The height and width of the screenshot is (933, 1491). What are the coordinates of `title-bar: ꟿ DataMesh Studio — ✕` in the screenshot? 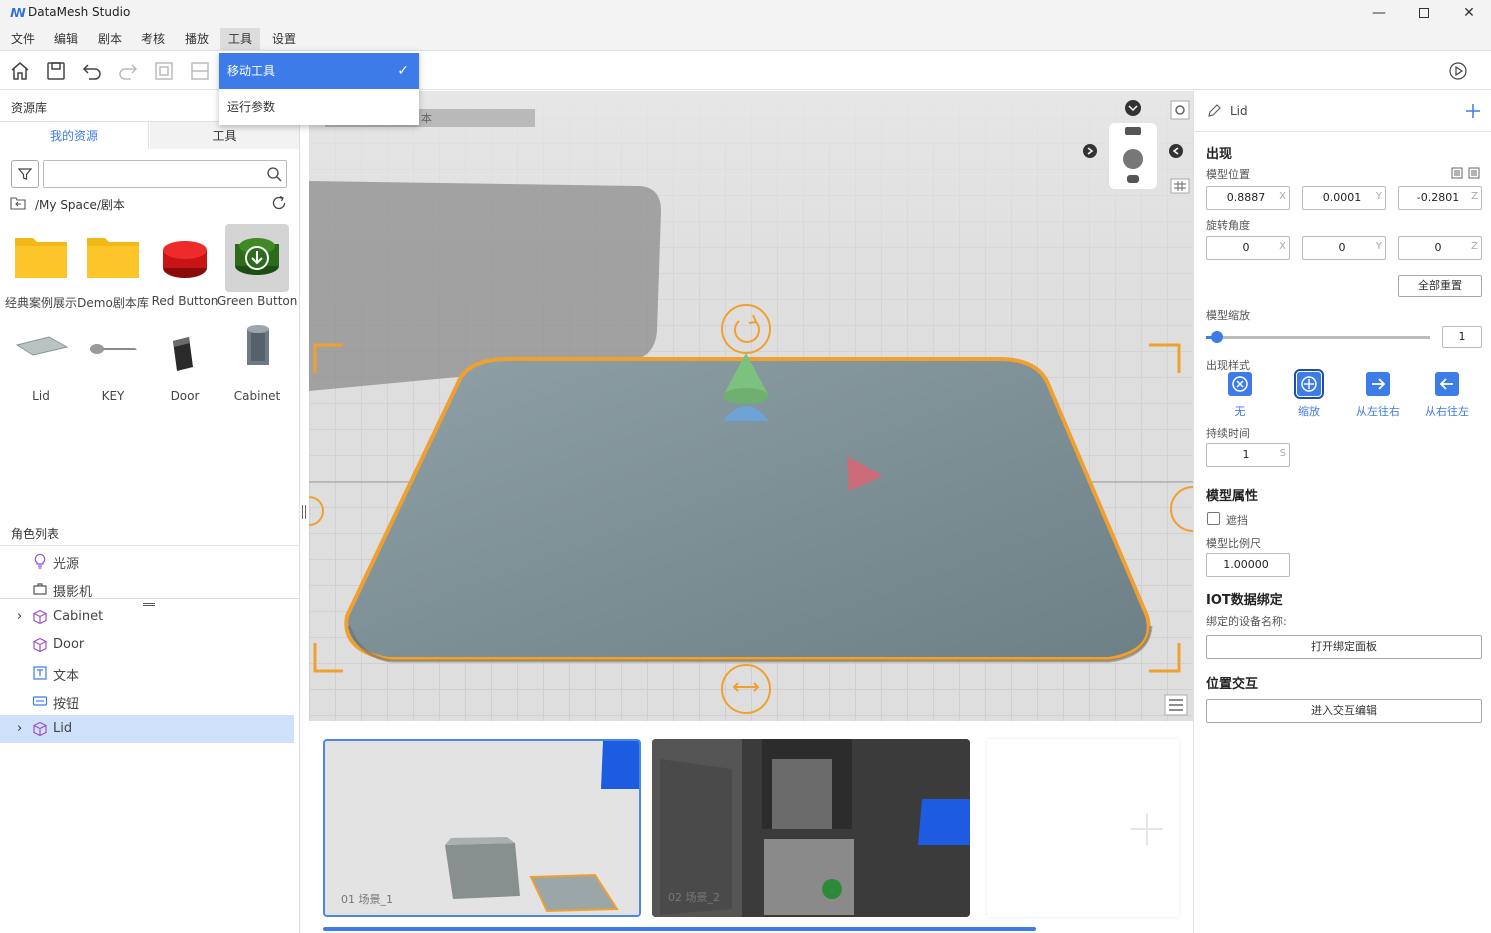 It's located at (745, 13).